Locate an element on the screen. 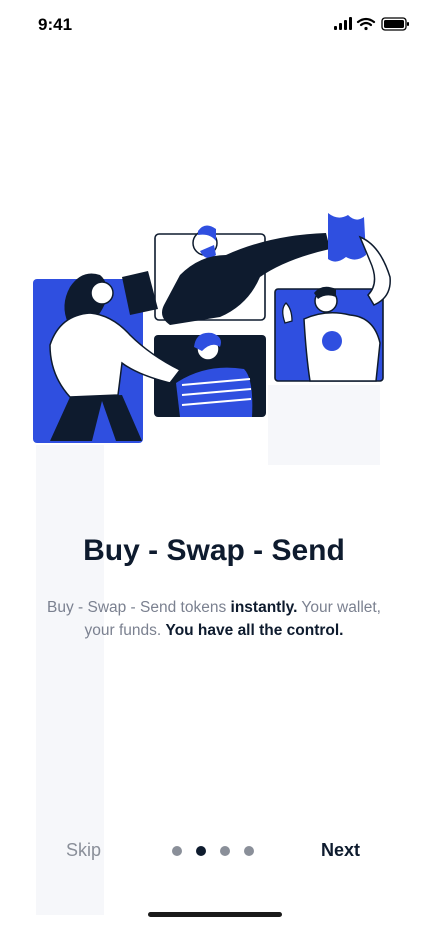  page-dot-active is located at coordinates (201, 851).